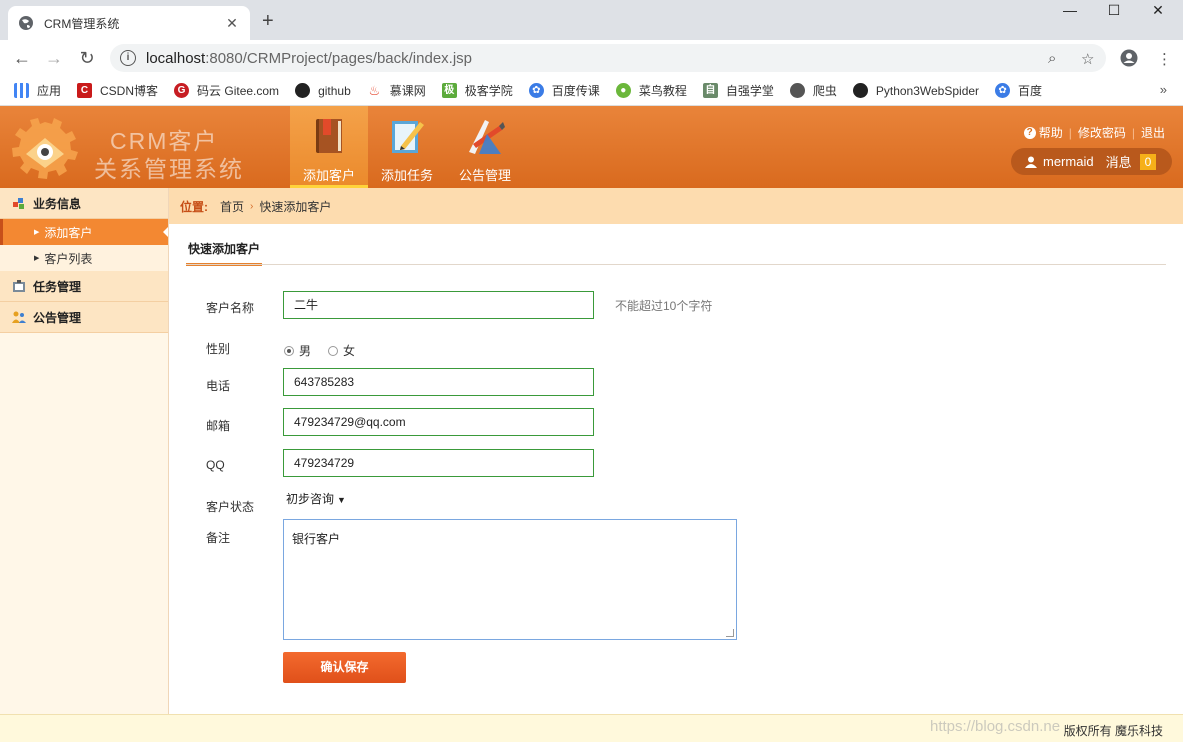 The image size is (1183, 742). Describe the element at coordinates (1113, 731) in the screenshot. I see `copyright-text: 版权所有 魔乐科技` at that location.